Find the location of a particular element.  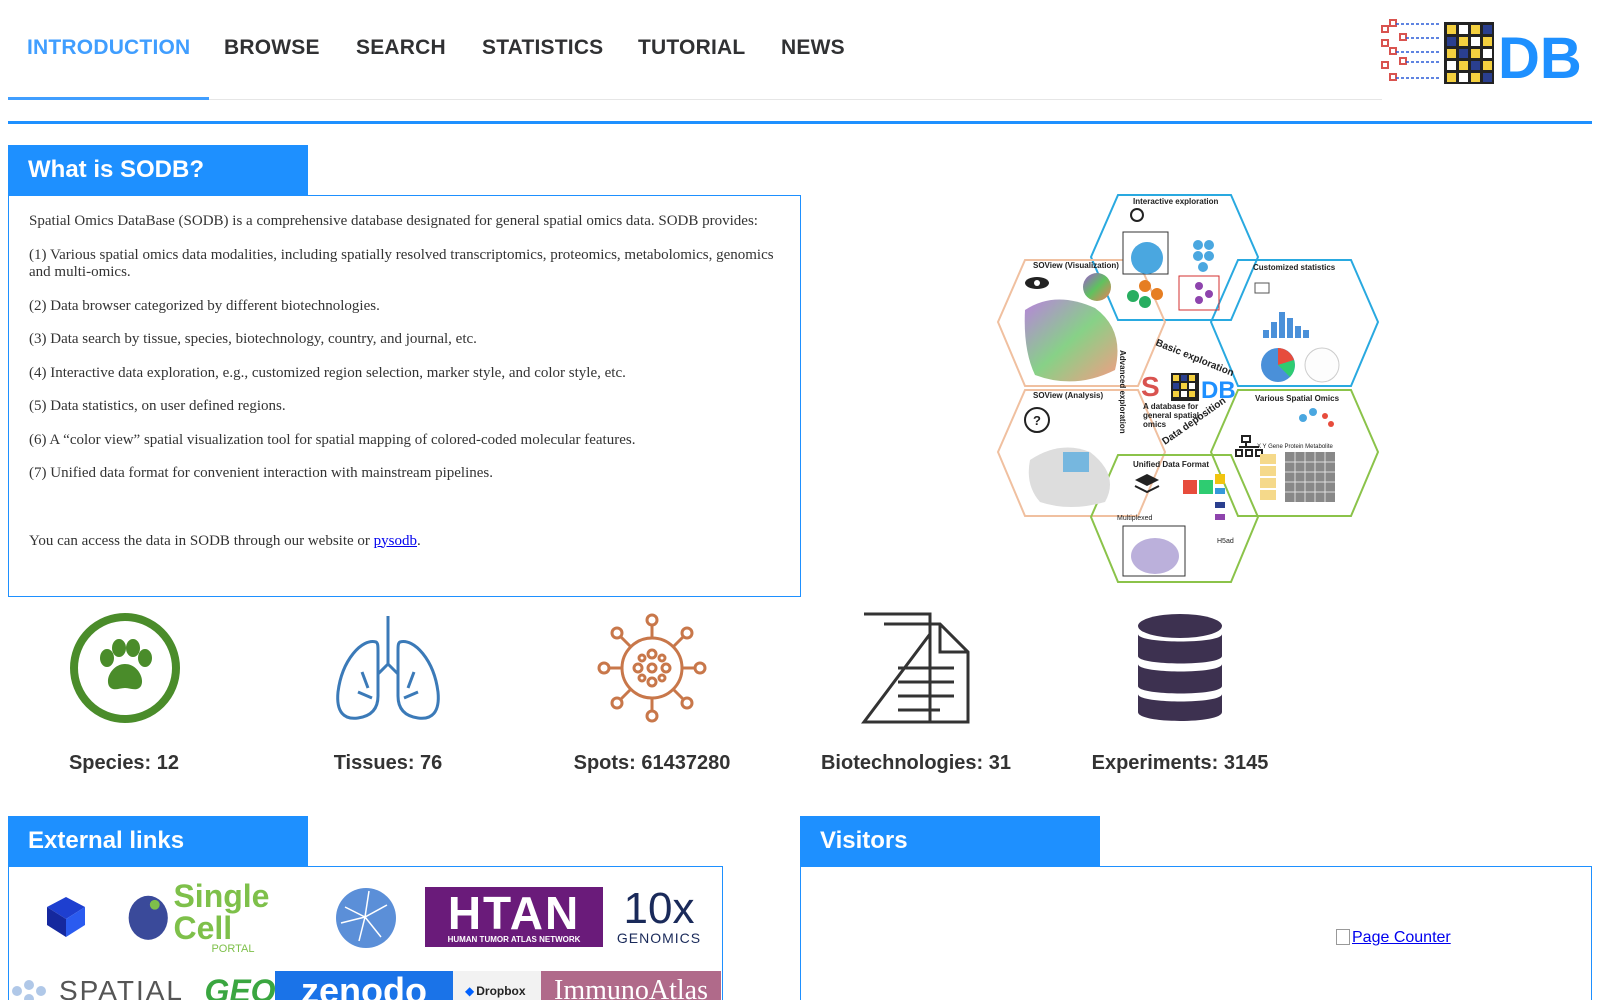

svg-text: X Y Gene Protein Metabolite is located at coordinates (1295, 447).